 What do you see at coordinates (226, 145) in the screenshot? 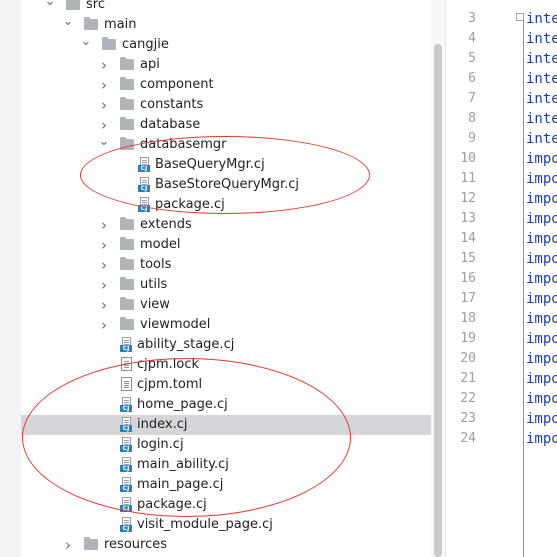
I see `tree-folder-databasemgr: ⌄ databasemgr` at bounding box center [226, 145].